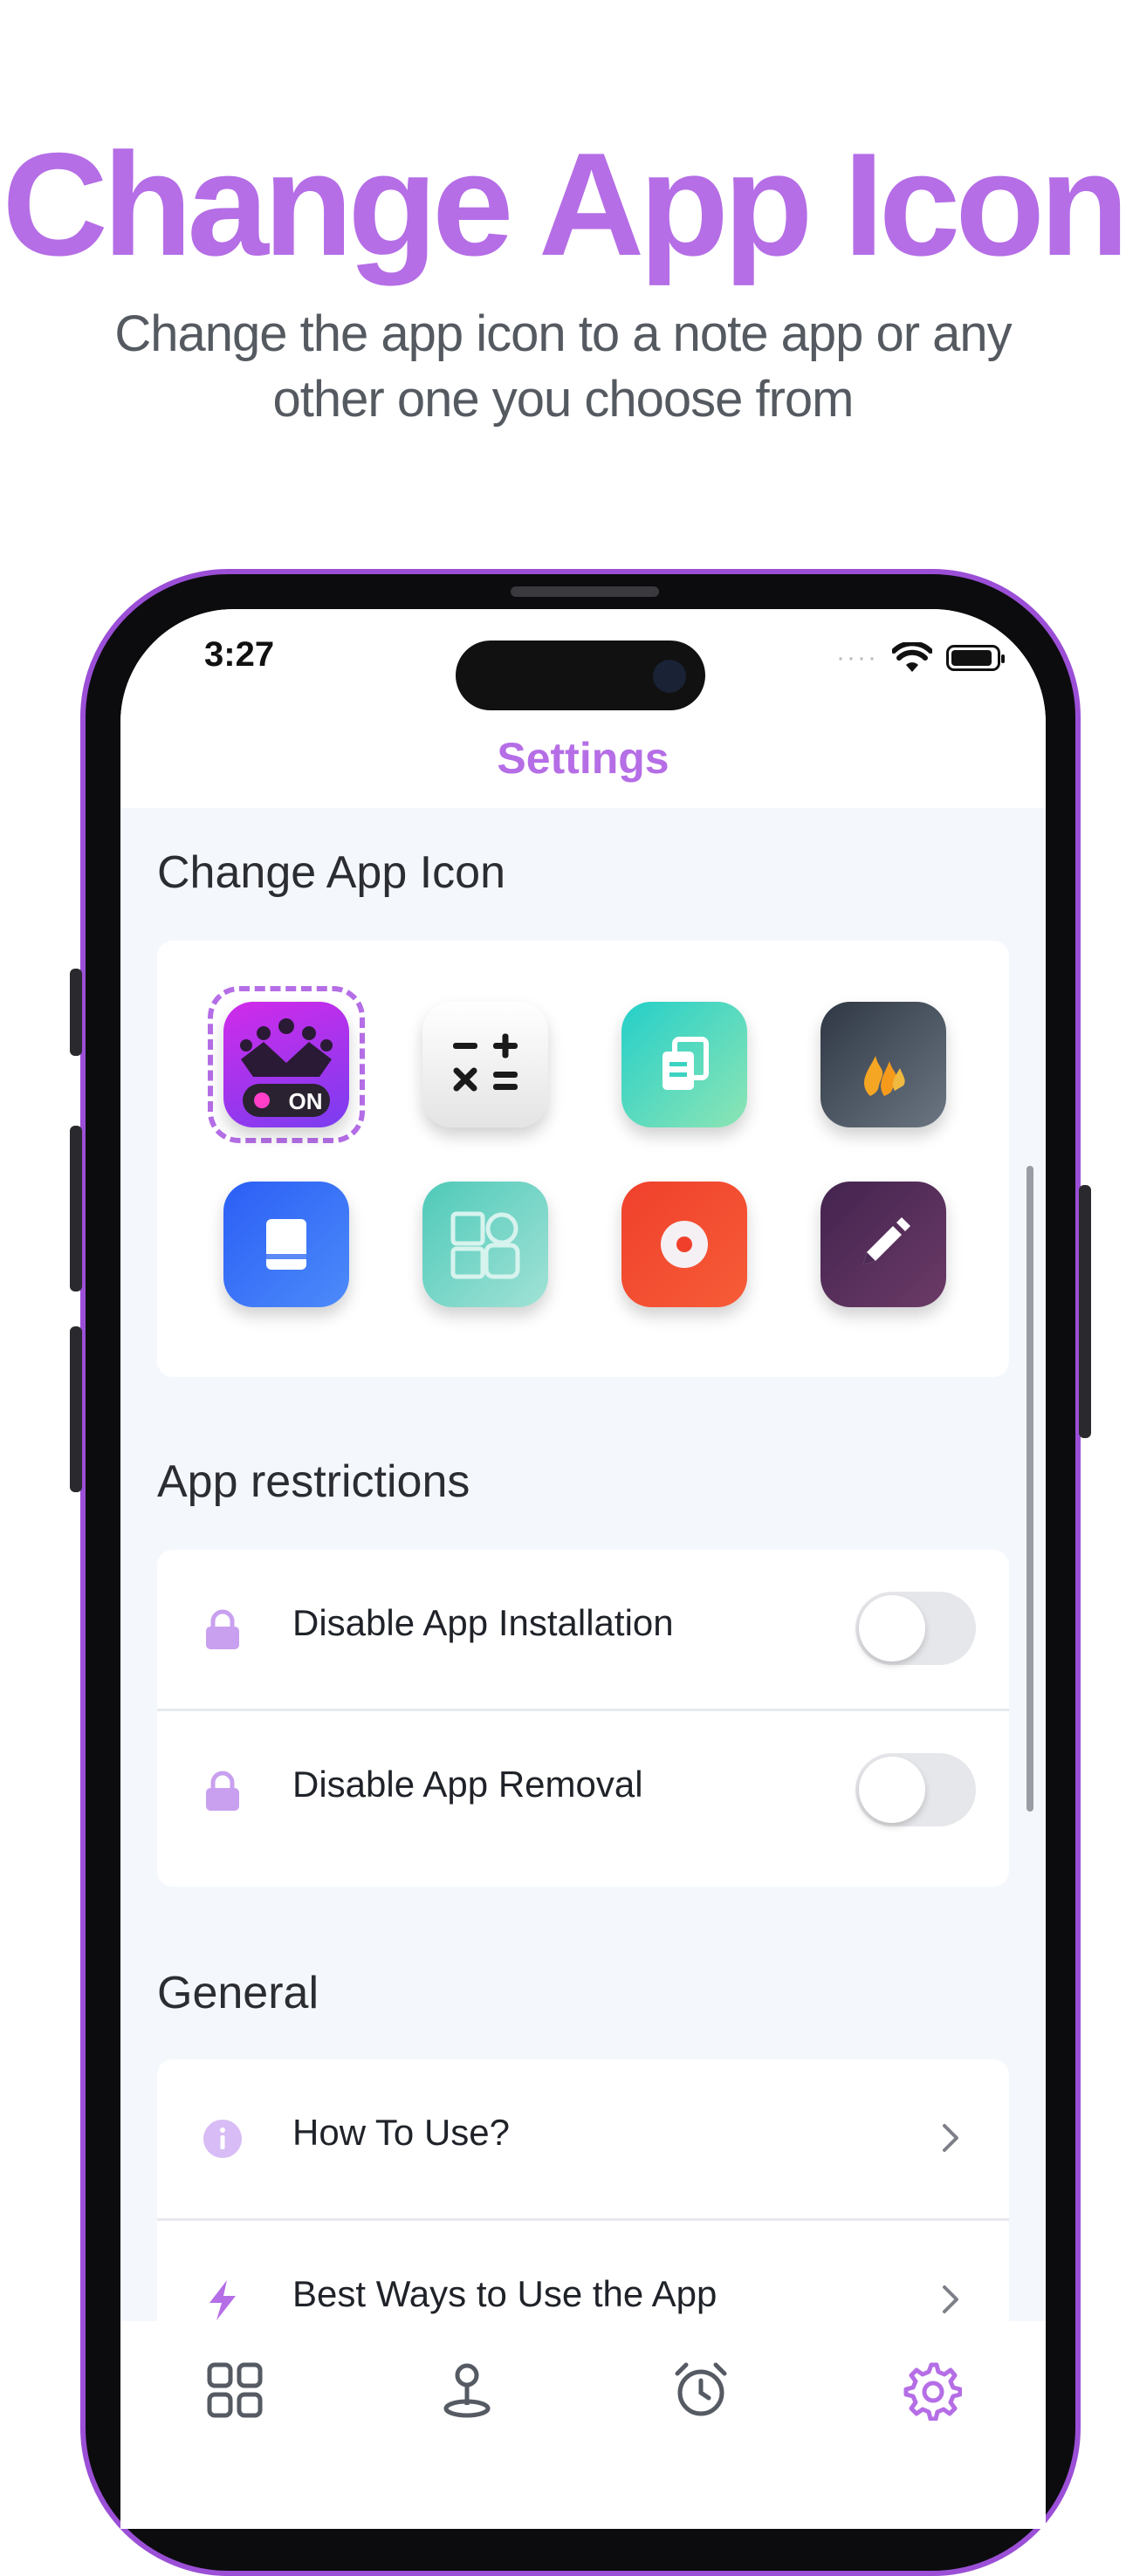  What do you see at coordinates (467, 1785) in the screenshot?
I see `row-label: Disable App Removal` at bounding box center [467, 1785].